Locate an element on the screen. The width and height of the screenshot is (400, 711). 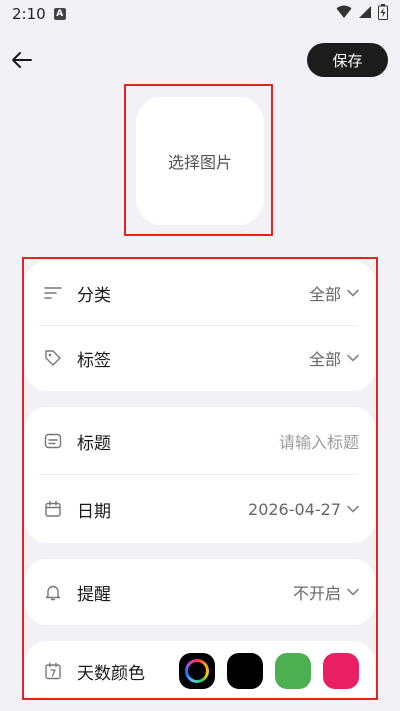
signal-icon is located at coordinates (365, 14).